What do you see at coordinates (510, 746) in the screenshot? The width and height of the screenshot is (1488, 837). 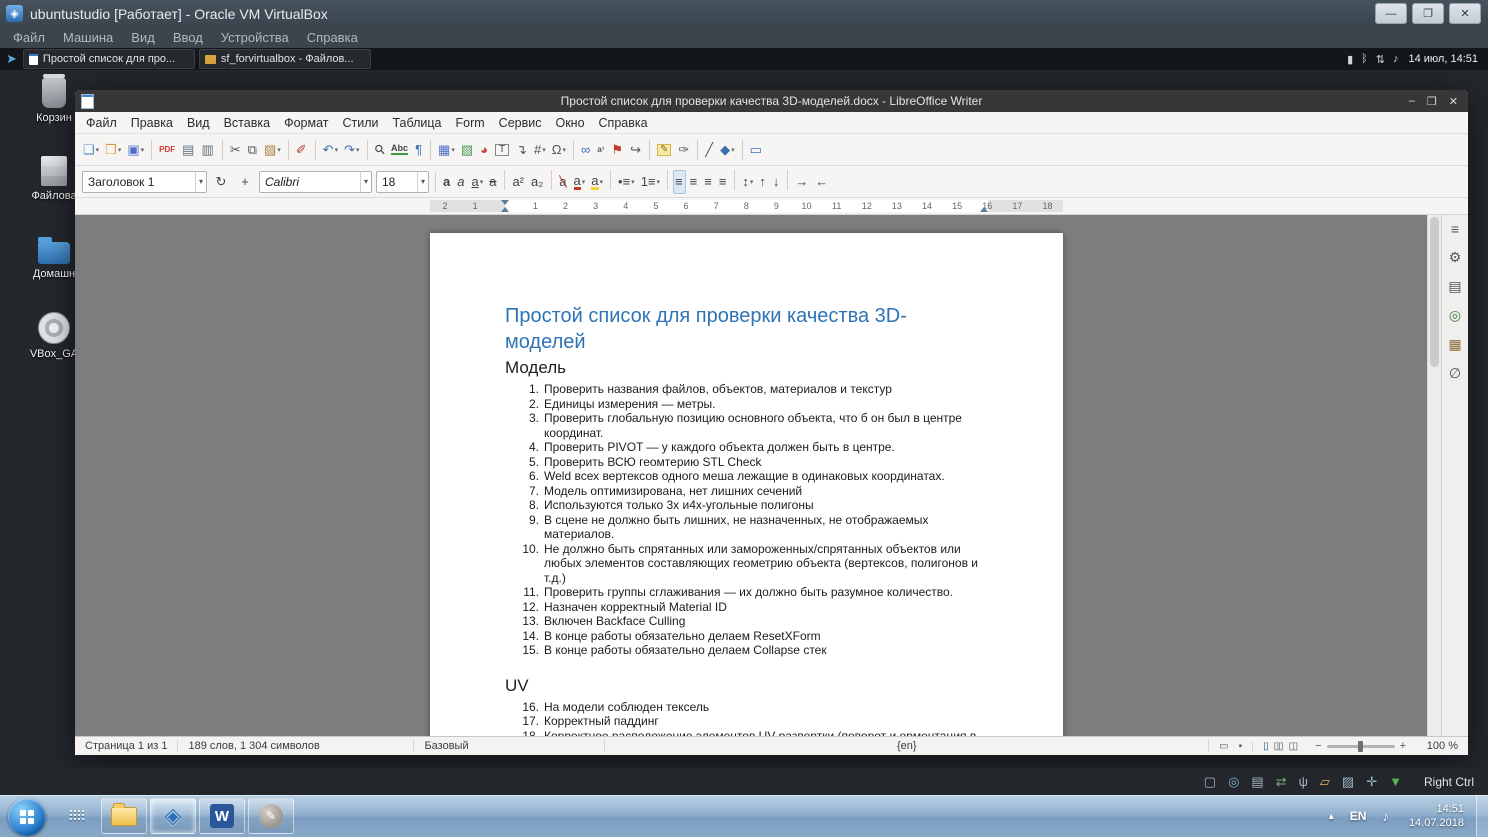 I see `page-style: Базовый` at bounding box center [510, 746].